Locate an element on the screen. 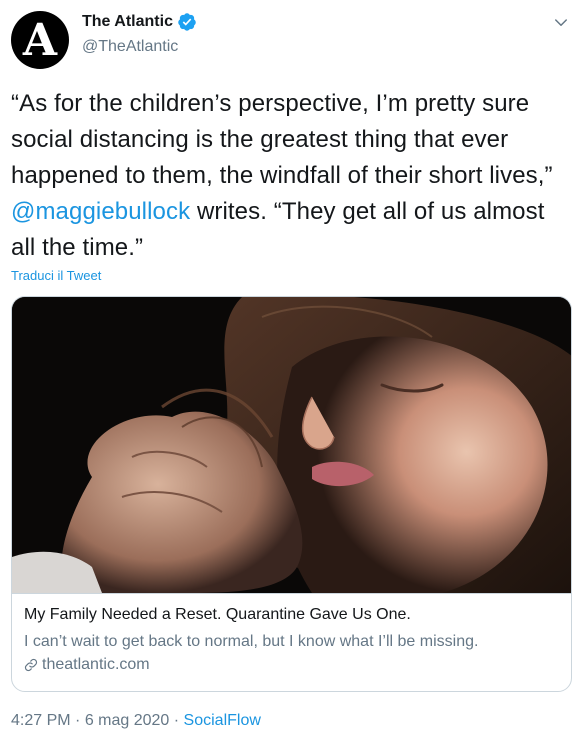  mention-link: @maggiebullock is located at coordinates (100, 211).